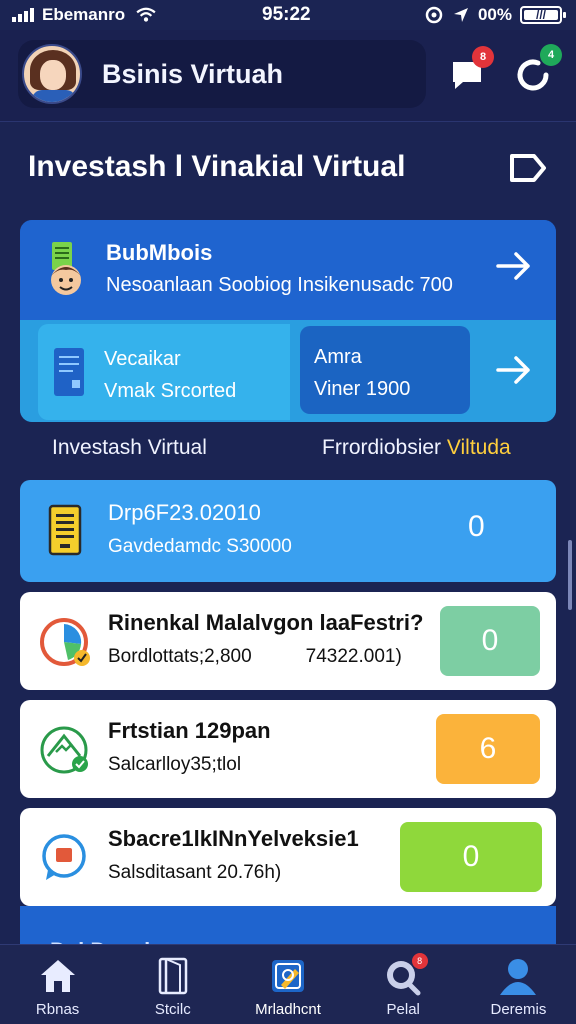 This screenshot has height=1024, width=576. What do you see at coordinates (184, 512) in the screenshot?
I see `list-item-title: Drp6F23.02010` at bounding box center [184, 512].